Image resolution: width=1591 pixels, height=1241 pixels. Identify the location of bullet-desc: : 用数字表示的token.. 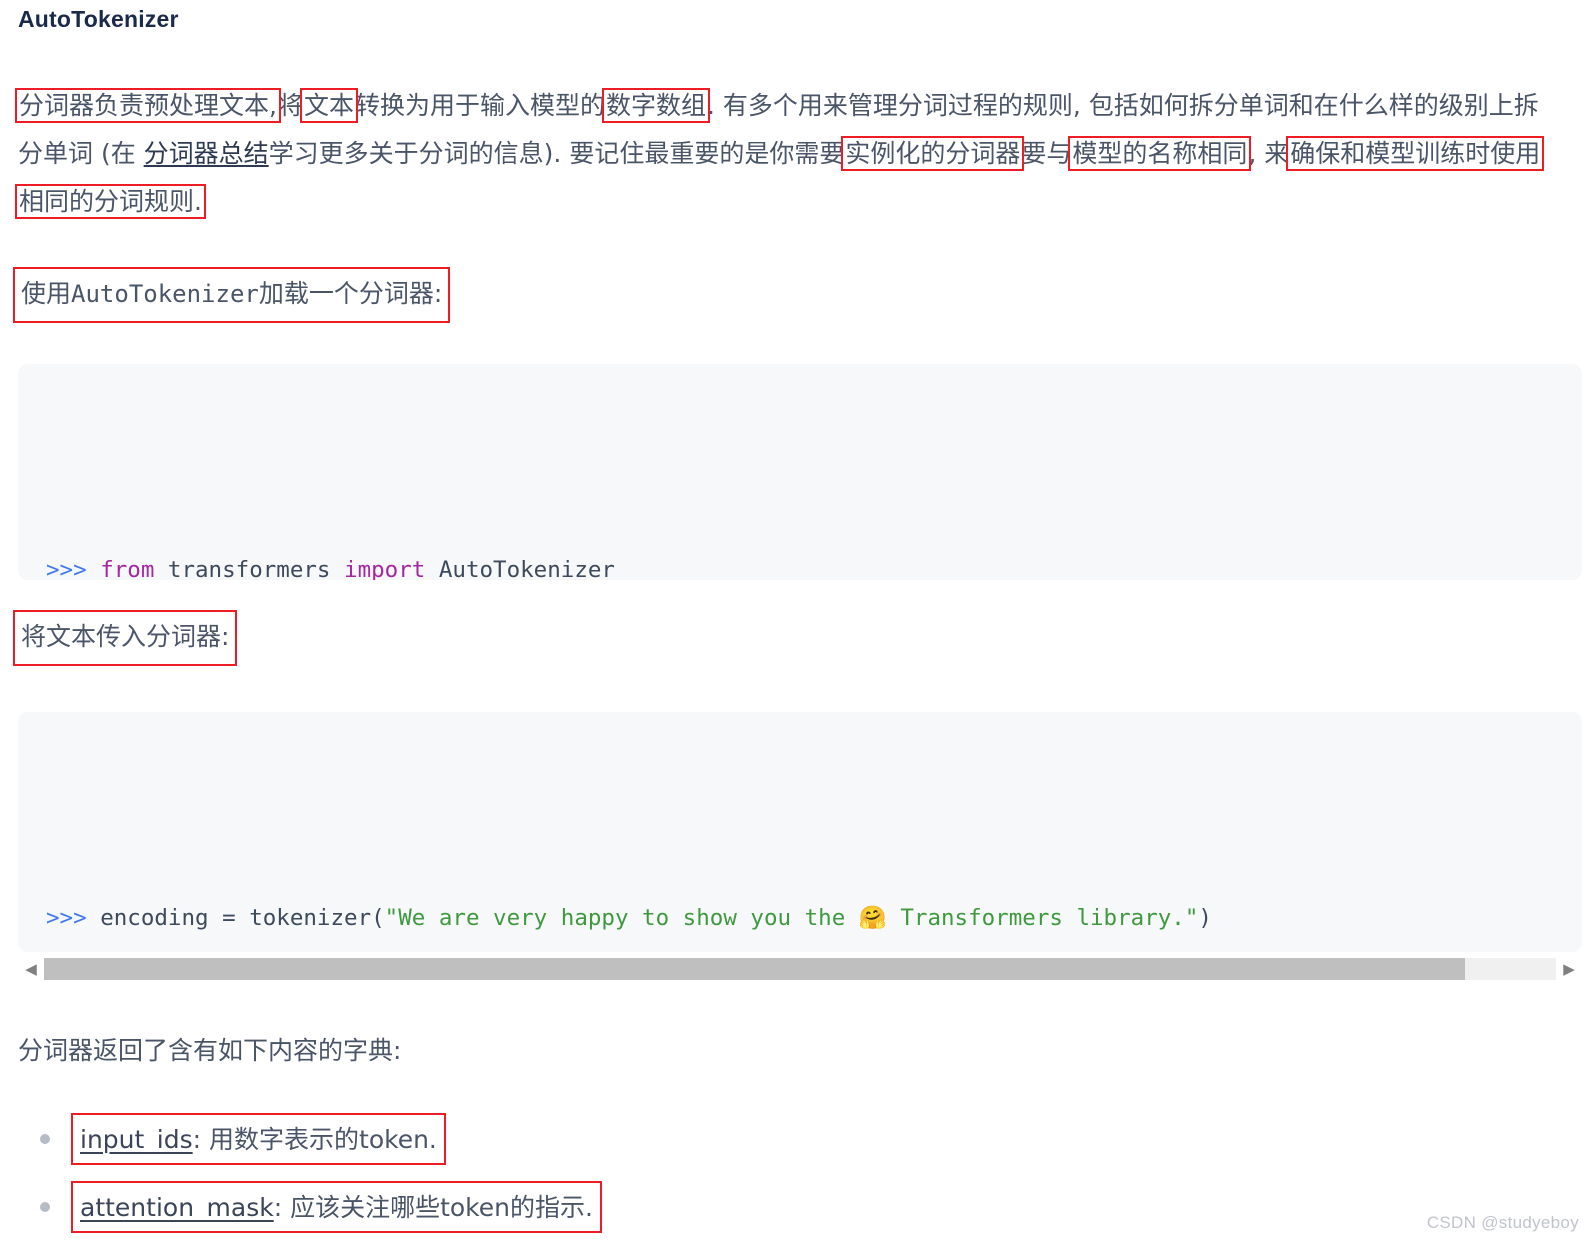
(314, 1139).